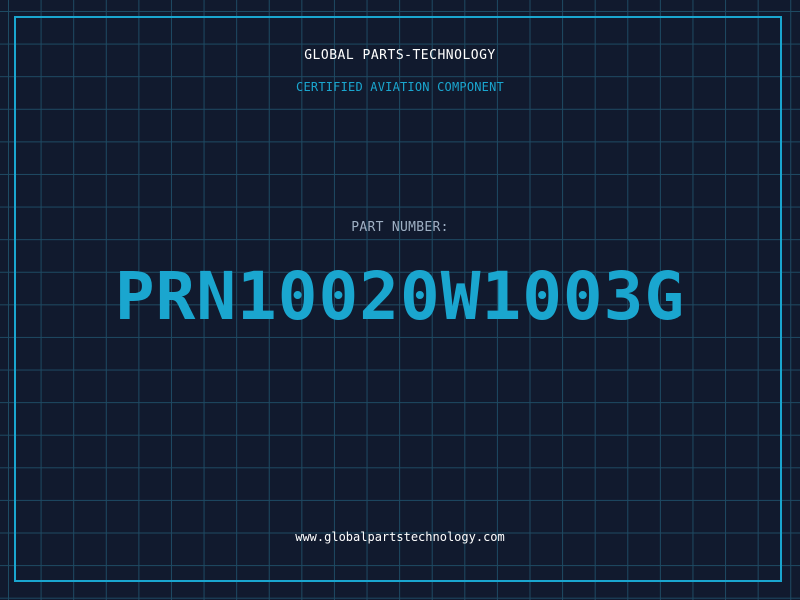 The height and width of the screenshot is (600, 800). Describe the element at coordinates (400, 296) in the screenshot. I see `part-number-value: PRN10020W1003G` at that location.